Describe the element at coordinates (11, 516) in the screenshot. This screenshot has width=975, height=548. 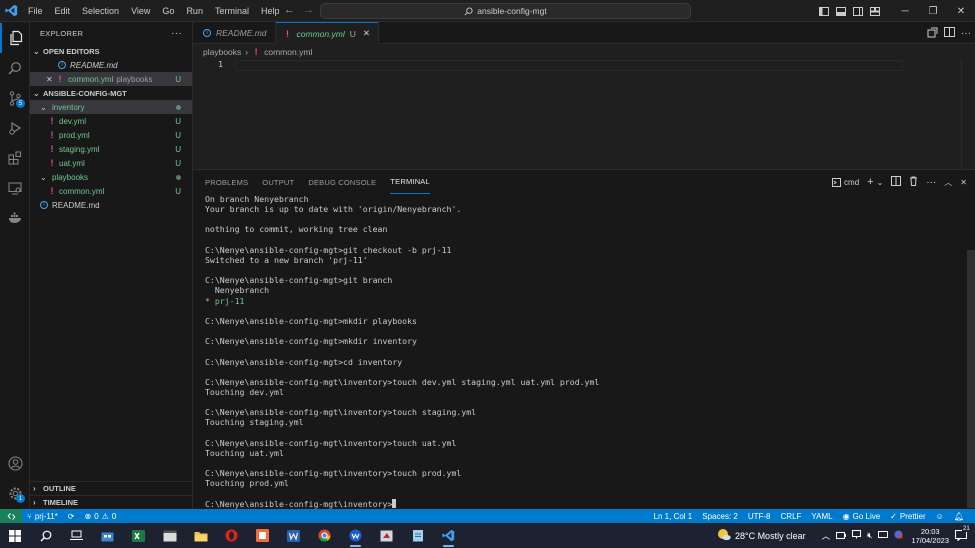
I see `remote-indicator-icon` at that location.